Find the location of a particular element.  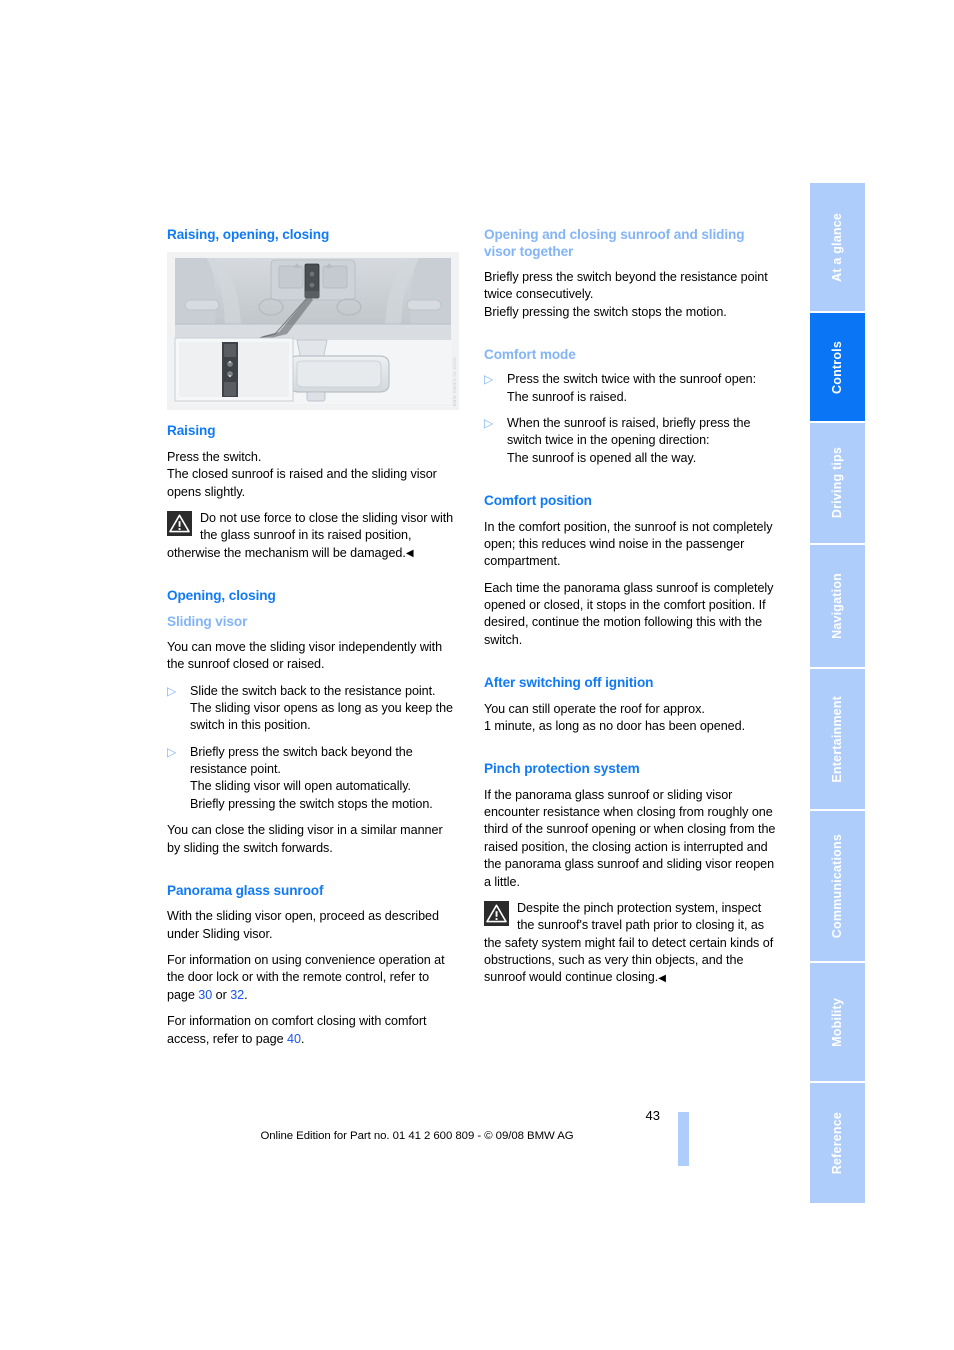

section-heading-after-switching-off-ignition: After switching off ignition is located at coordinates (569, 683).